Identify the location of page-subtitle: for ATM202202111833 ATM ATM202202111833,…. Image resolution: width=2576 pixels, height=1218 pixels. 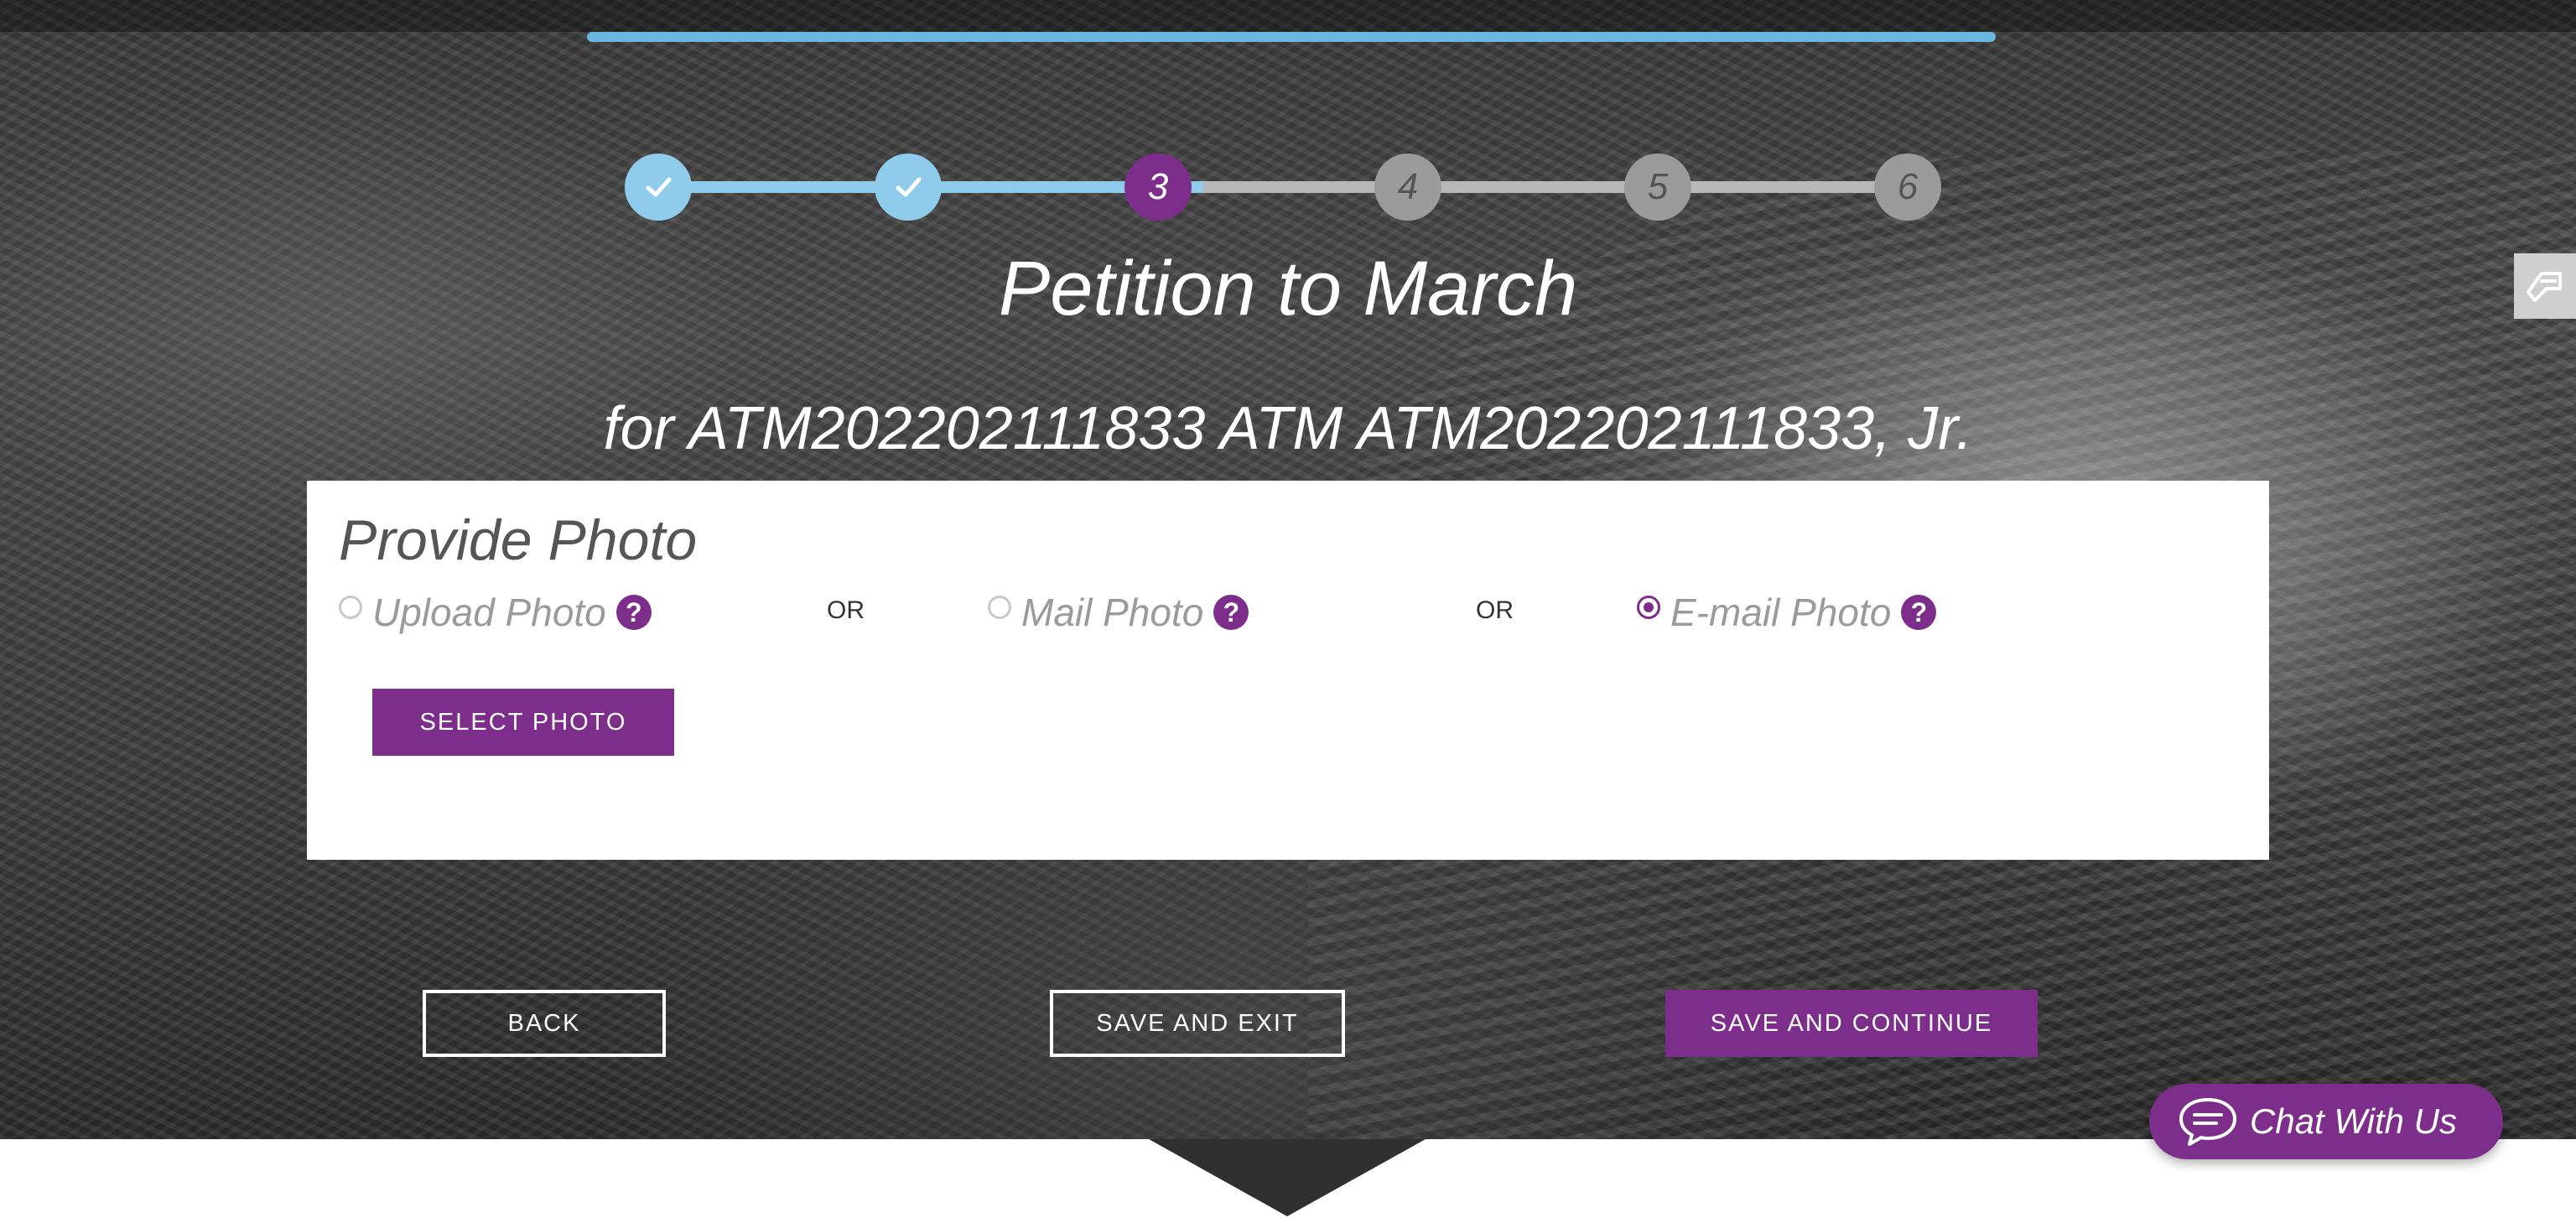
(1288, 428).